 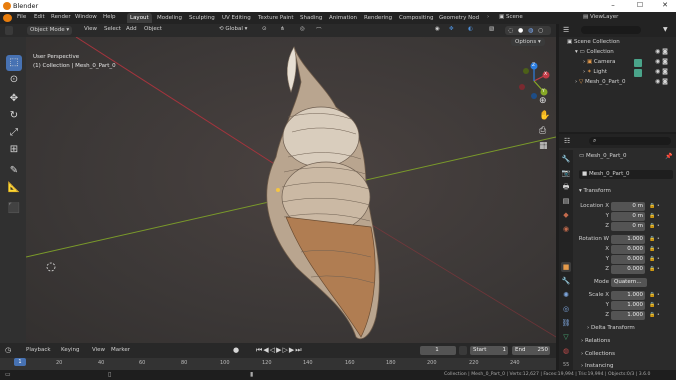 I want to click on select-box-icon: ⬚, so click(x=14, y=63).